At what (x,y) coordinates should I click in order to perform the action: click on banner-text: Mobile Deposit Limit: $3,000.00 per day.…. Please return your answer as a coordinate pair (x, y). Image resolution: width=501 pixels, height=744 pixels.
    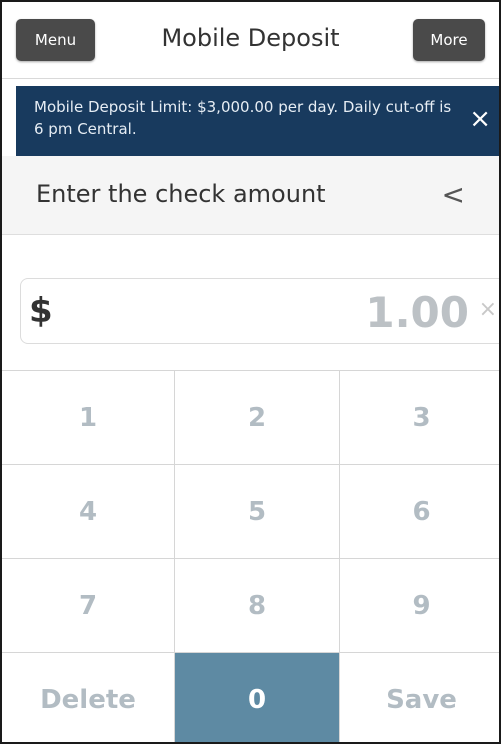
    Looking at the image, I should click on (243, 118).